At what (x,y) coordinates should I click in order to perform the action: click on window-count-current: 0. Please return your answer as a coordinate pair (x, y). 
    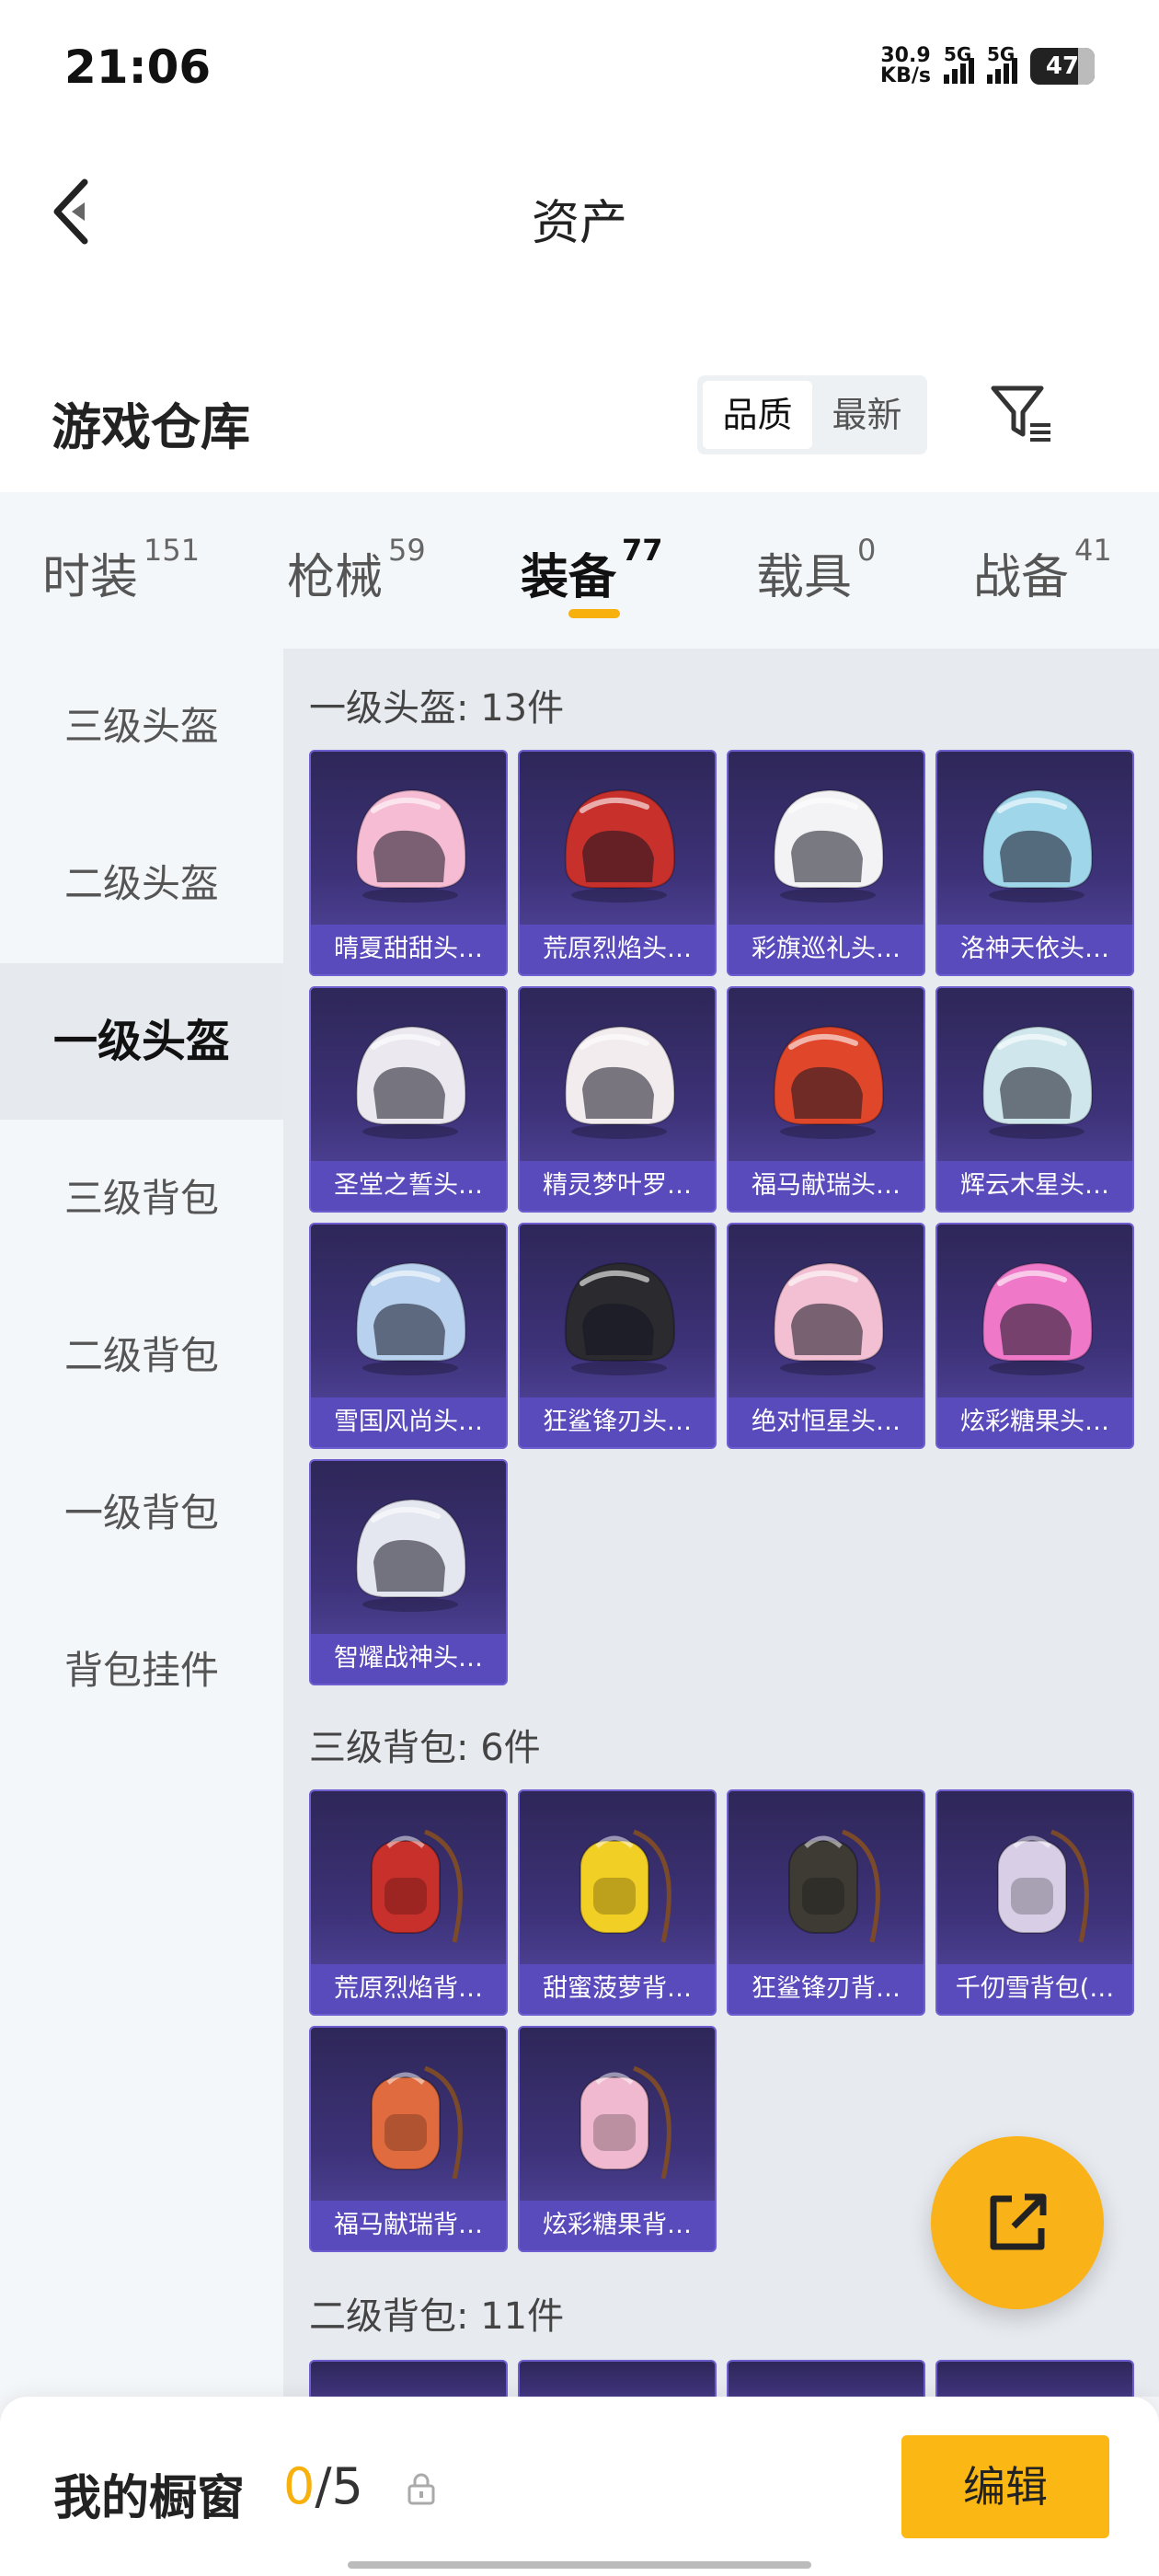
    Looking at the image, I should click on (299, 2486).